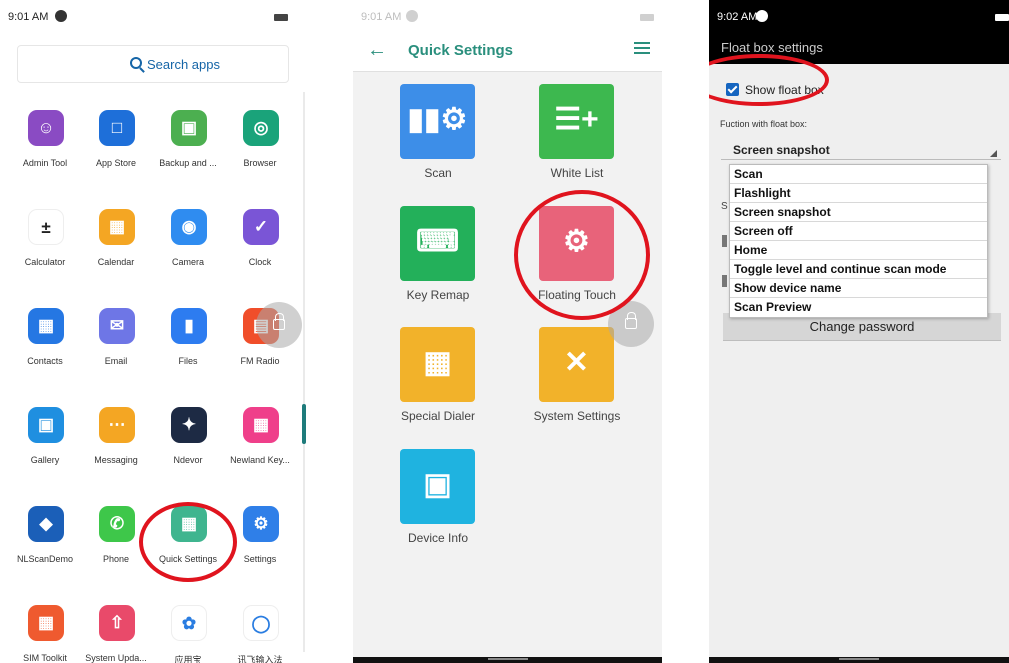 Image resolution: width=1009 pixels, height=663 pixels. I want to click on app-label: Messaging, so click(116, 460).